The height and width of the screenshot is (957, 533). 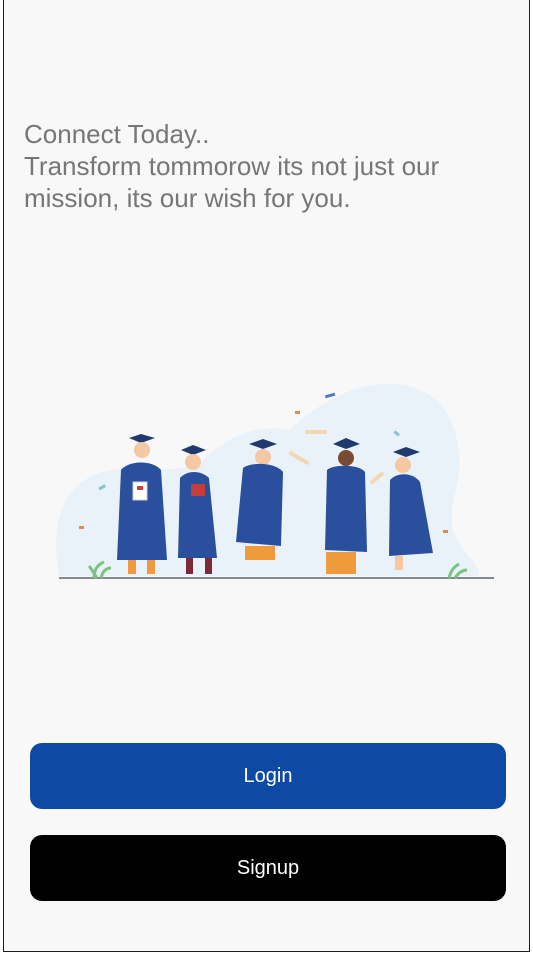 I want to click on tagline-line-1: Connect Today.., so click(x=117, y=134).